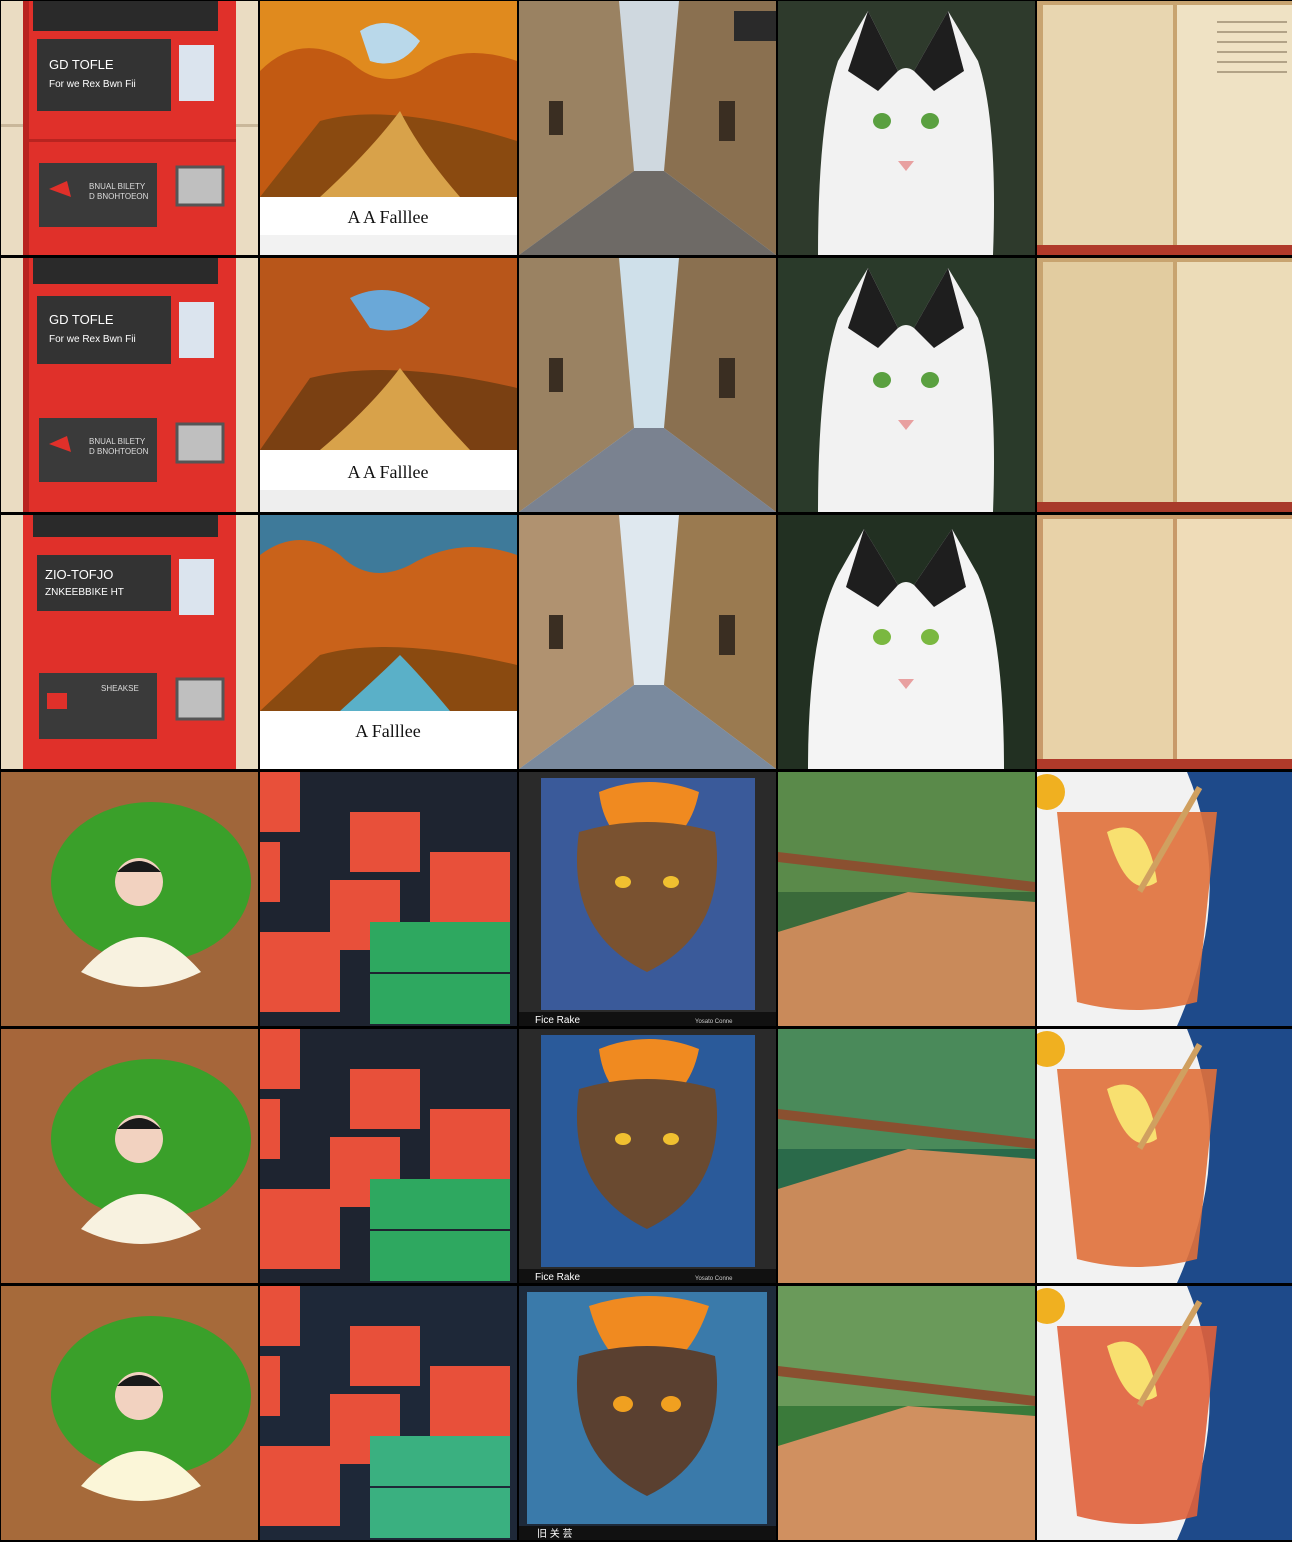  I want to click on autumn-painting-image-r1: A A Falllee, so click(388, 128).